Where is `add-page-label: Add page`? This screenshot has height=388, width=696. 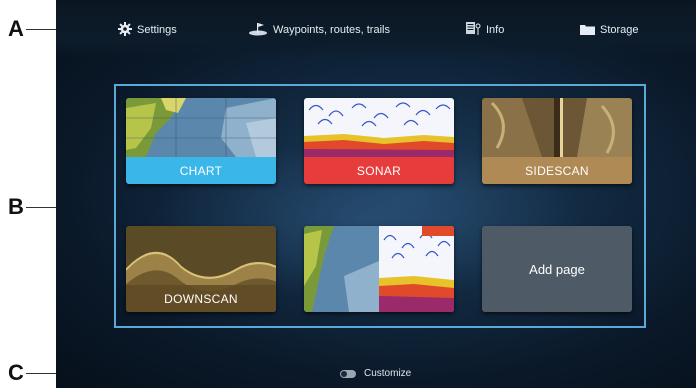
add-page-label: Add page is located at coordinates (557, 269).